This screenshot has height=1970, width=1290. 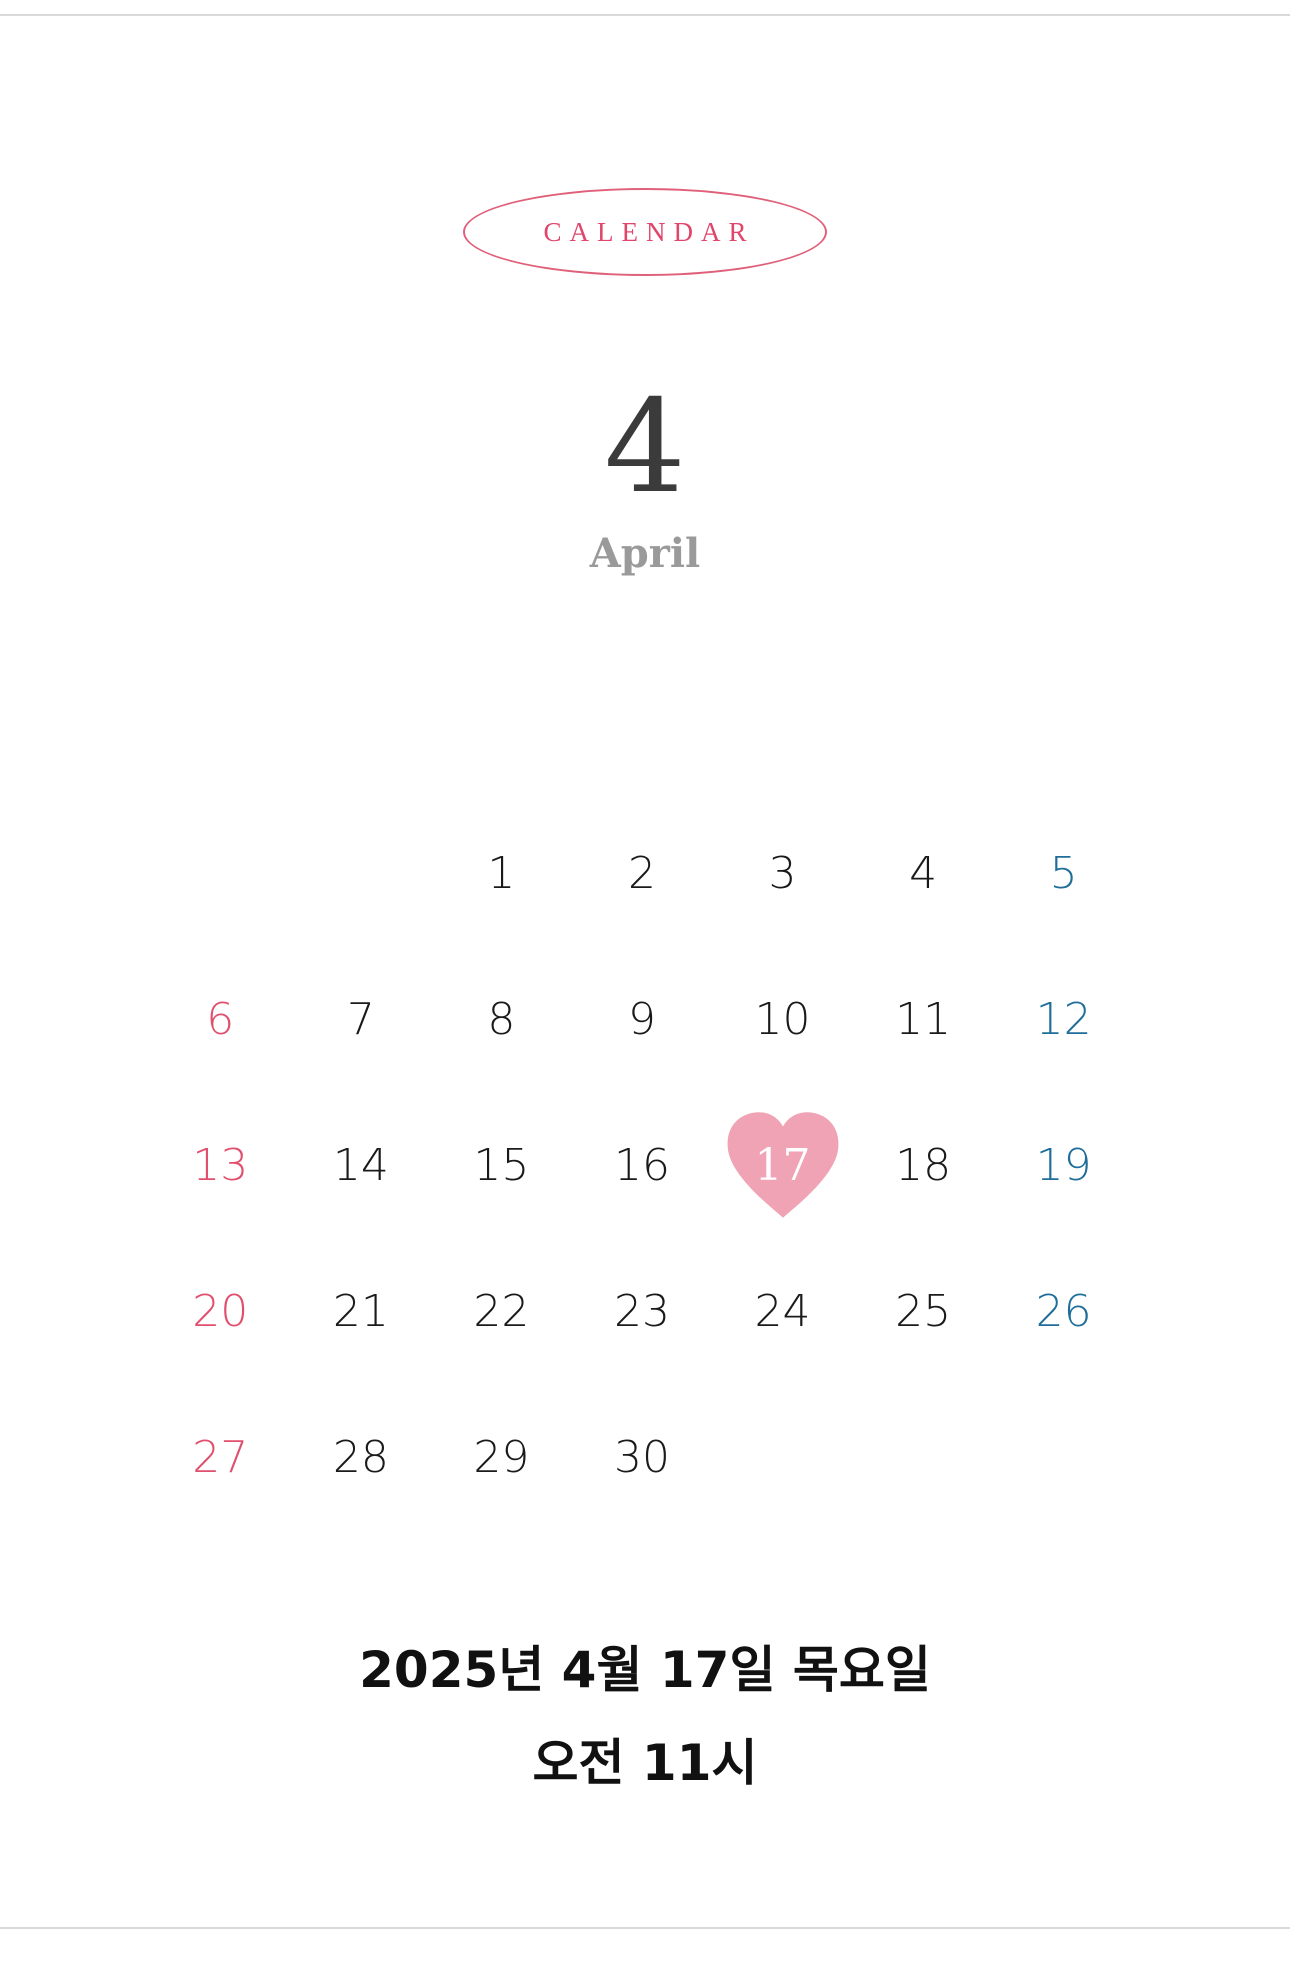 I want to click on calendar-day: 28, so click(x=361, y=1457).